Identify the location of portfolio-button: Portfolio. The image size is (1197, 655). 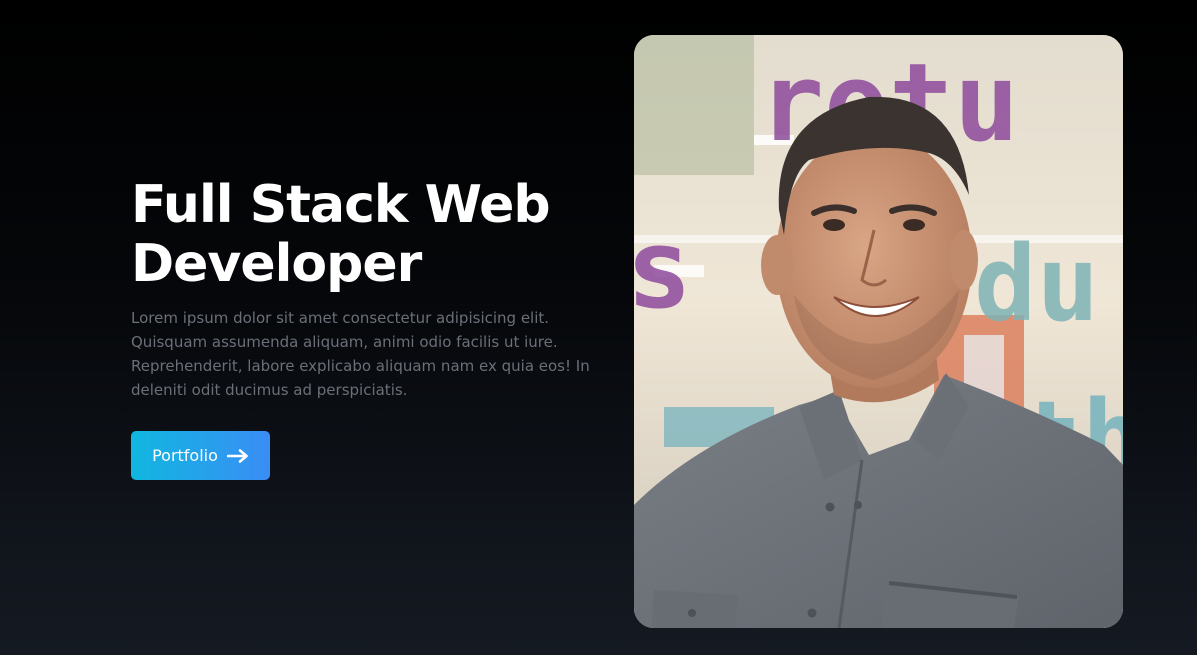
(200, 455).